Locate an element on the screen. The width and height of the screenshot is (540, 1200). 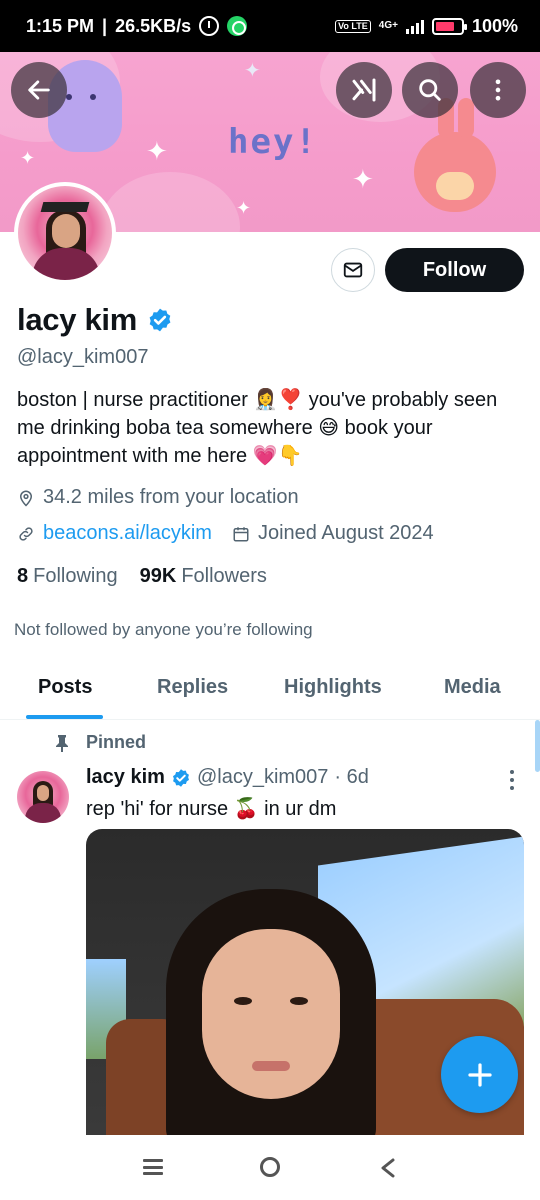
battery-icon is located at coordinates (449, 26).